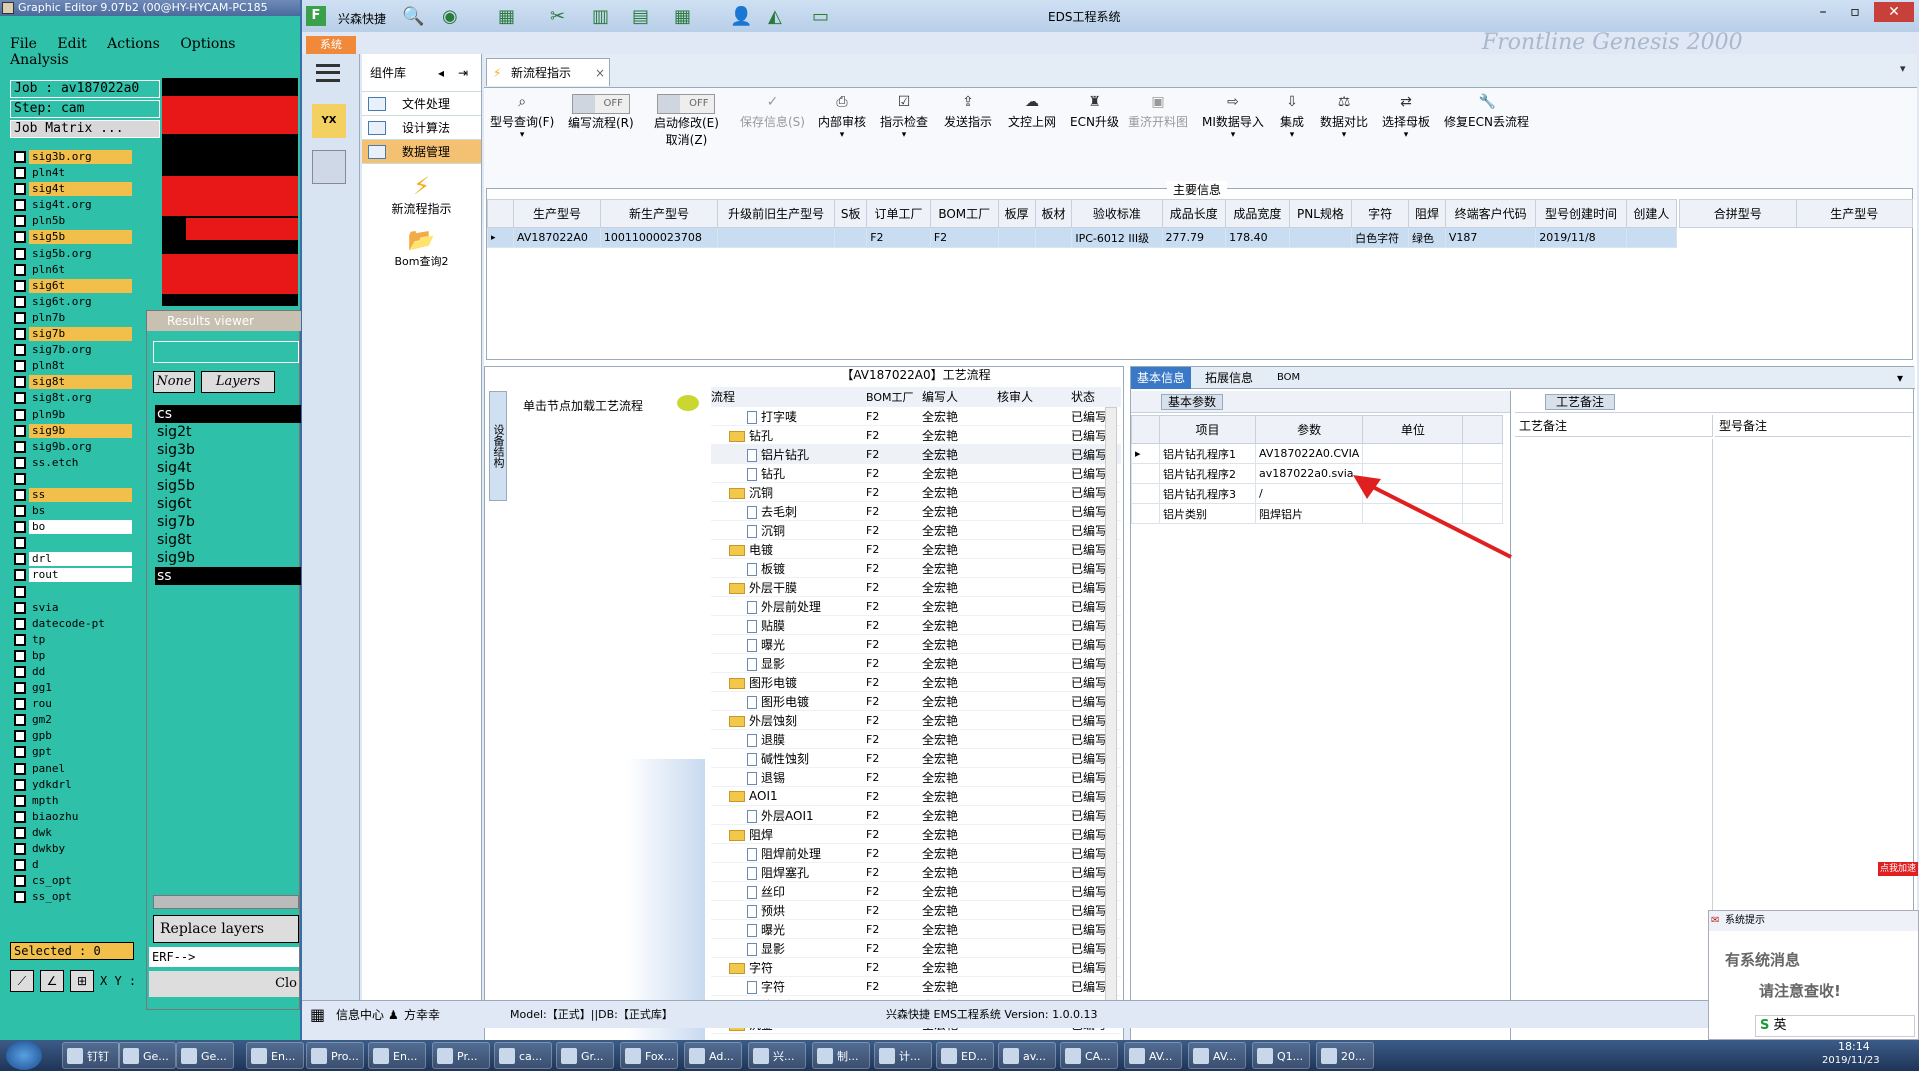  I want to click on graphic-canvas, so click(230, 192).